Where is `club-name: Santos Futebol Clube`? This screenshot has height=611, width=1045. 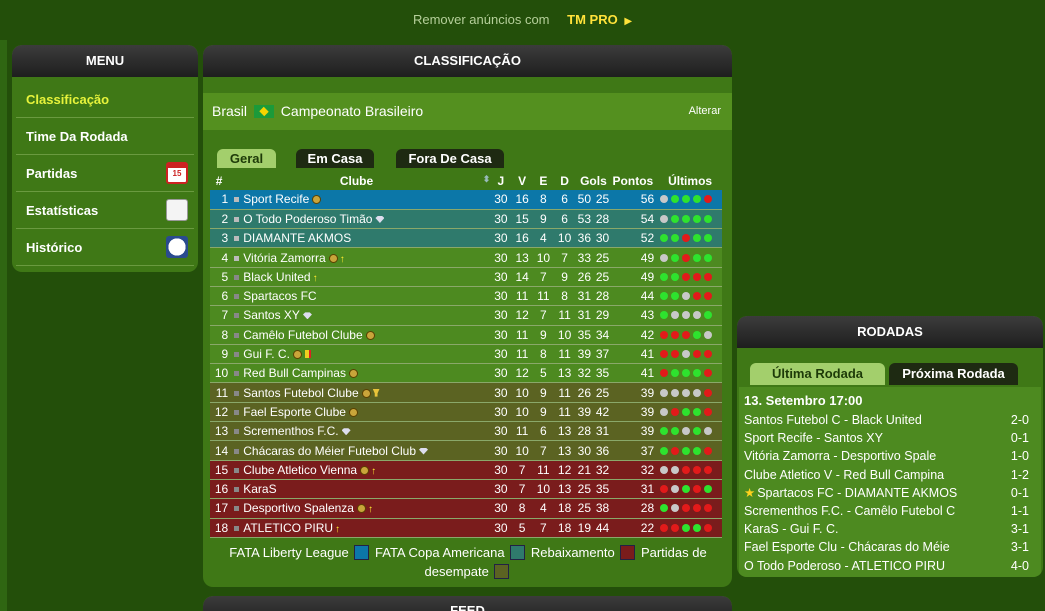 club-name: Santos Futebol Clube is located at coordinates (300, 393).